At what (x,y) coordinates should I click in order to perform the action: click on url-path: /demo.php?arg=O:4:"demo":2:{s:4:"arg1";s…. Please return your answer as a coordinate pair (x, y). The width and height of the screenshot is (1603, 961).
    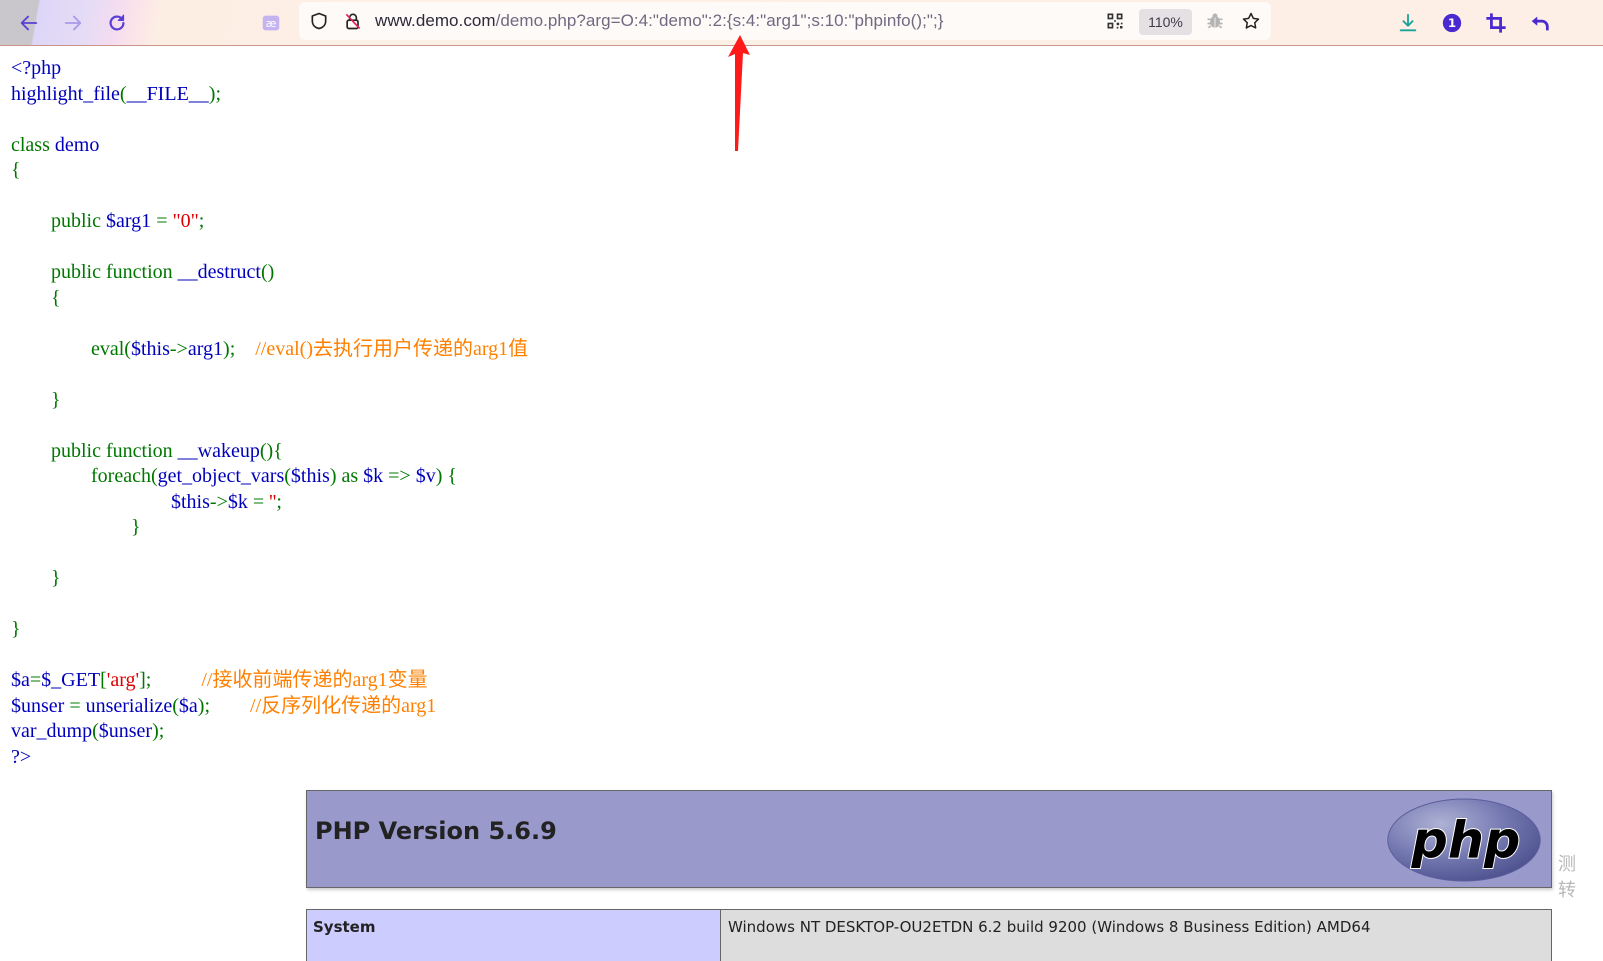
    Looking at the image, I should click on (719, 20).